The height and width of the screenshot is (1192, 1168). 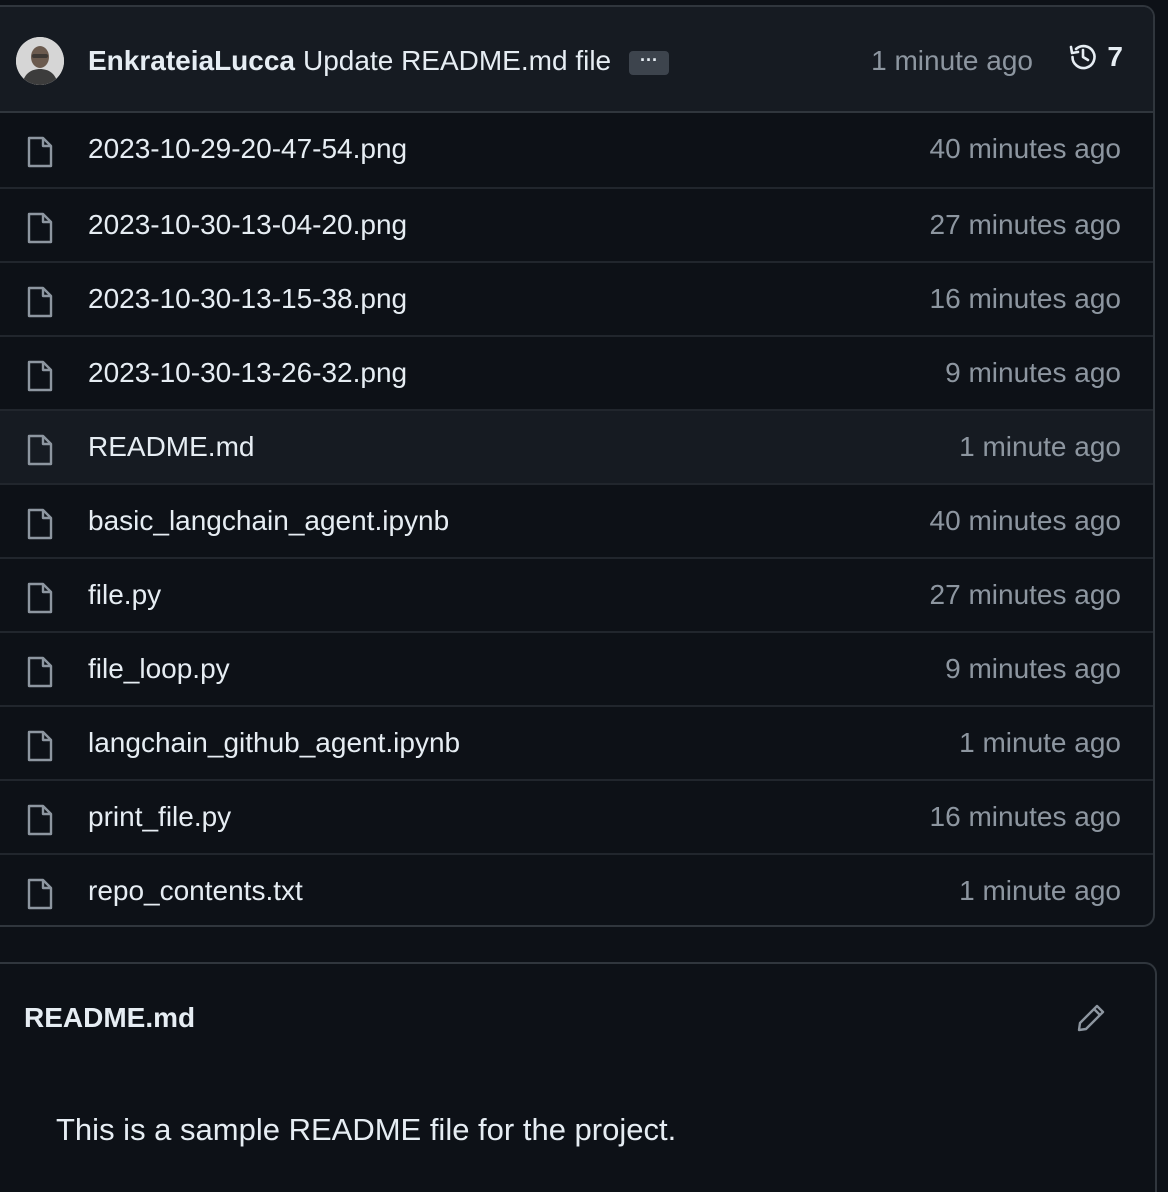 What do you see at coordinates (247, 149) in the screenshot?
I see `file-name-link: 2023-10-29-20-47-54.png` at bounding box center [247, 149].